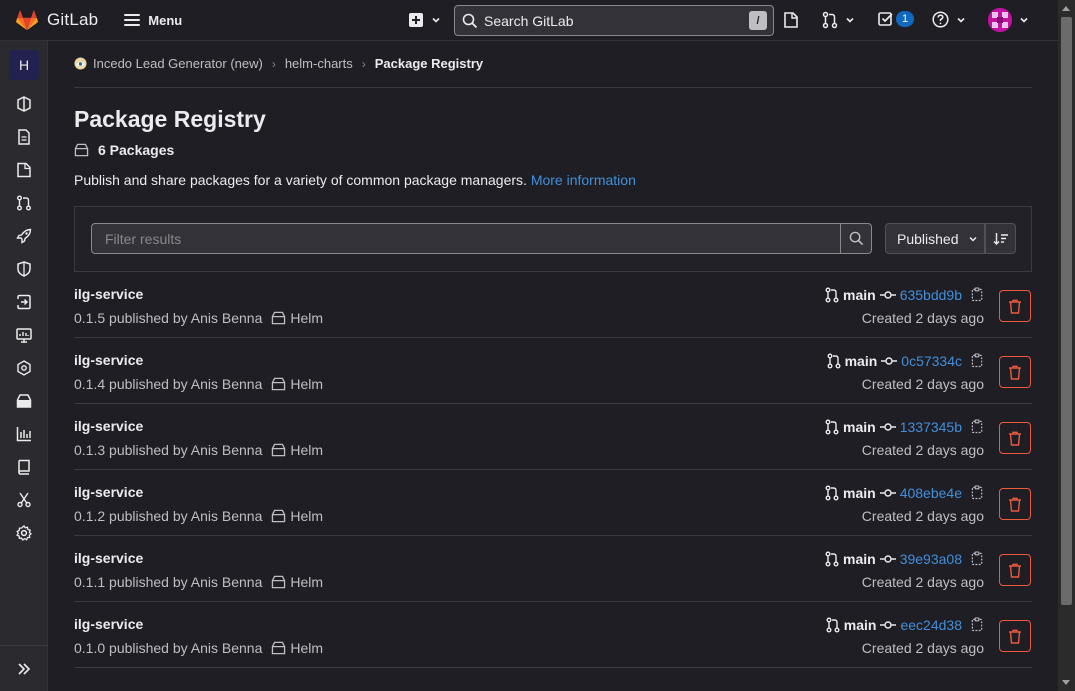 The image size is (1075, 691). What do you see at coordinates (1066, 311) in the screenshot?
I see `scrollbar-thumb` at bounding box center [1066, 311].